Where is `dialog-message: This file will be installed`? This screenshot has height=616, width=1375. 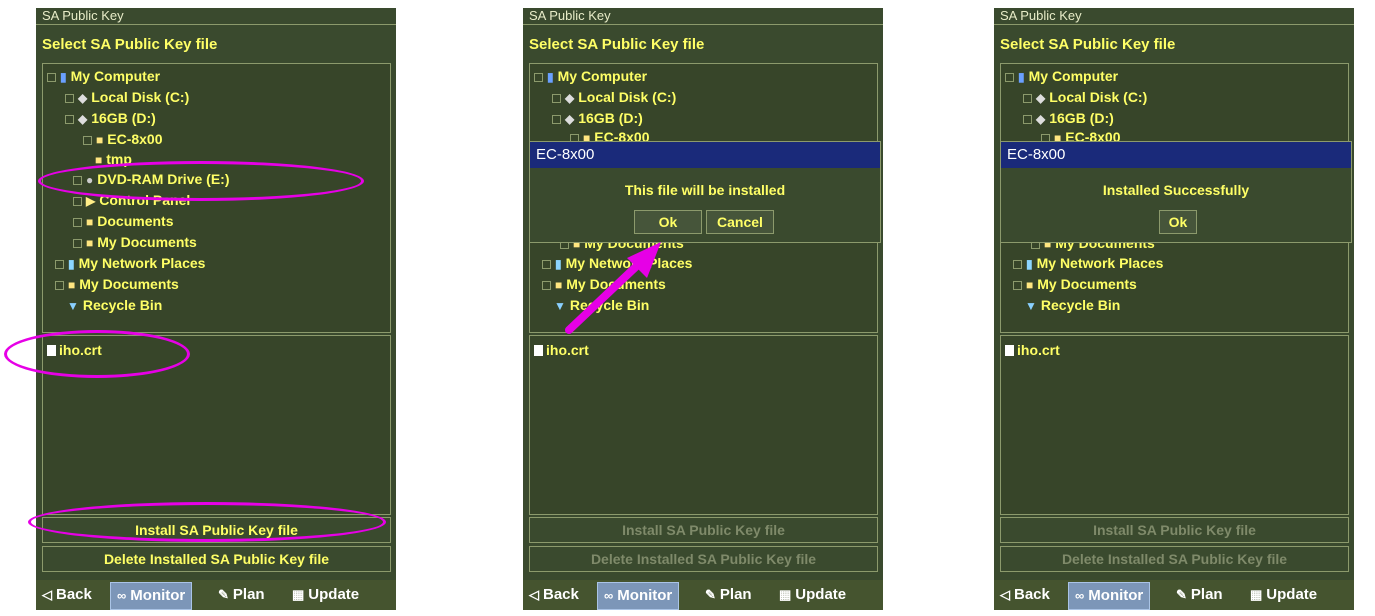
dialog-message: This file will be installed is located at coordinates (705, 190).